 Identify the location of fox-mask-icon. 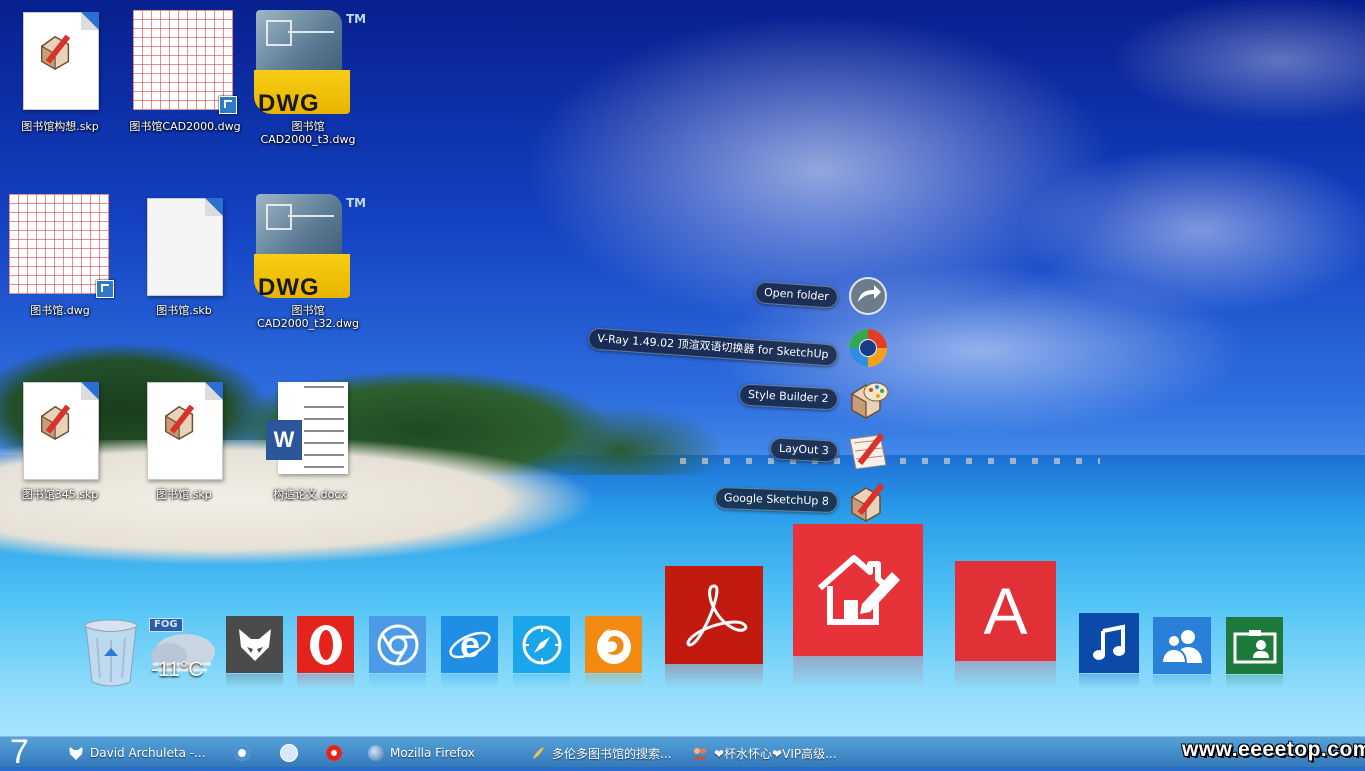
(254, 644).